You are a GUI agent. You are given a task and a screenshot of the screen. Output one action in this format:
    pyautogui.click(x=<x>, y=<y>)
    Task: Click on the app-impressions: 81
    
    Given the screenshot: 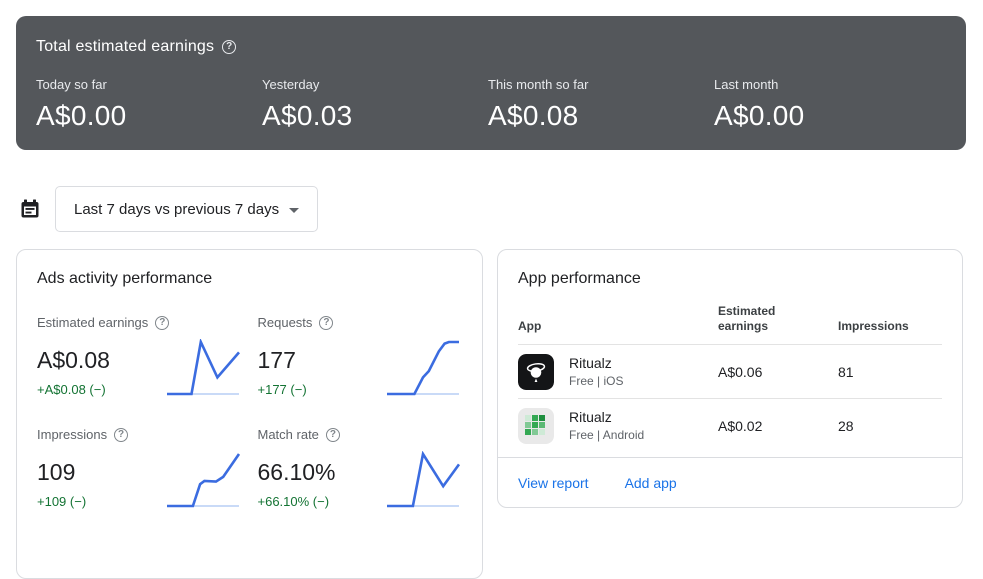 What is the action you would take?
    pyautogui.click(x=846, y=371)
    